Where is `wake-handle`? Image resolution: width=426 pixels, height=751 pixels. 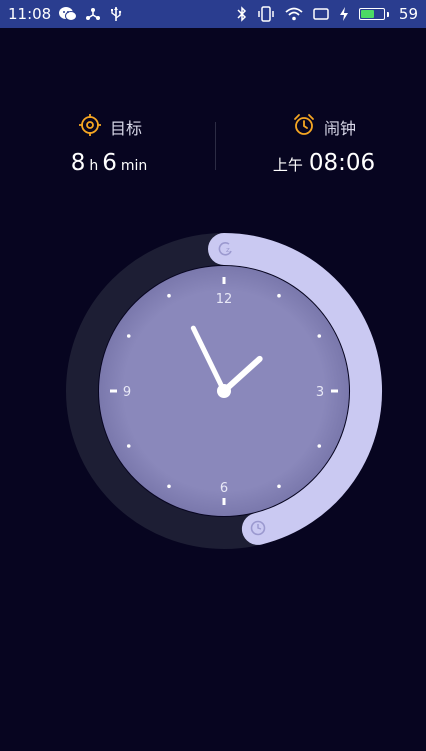
wake-handle is located at coordinates (258, 528).